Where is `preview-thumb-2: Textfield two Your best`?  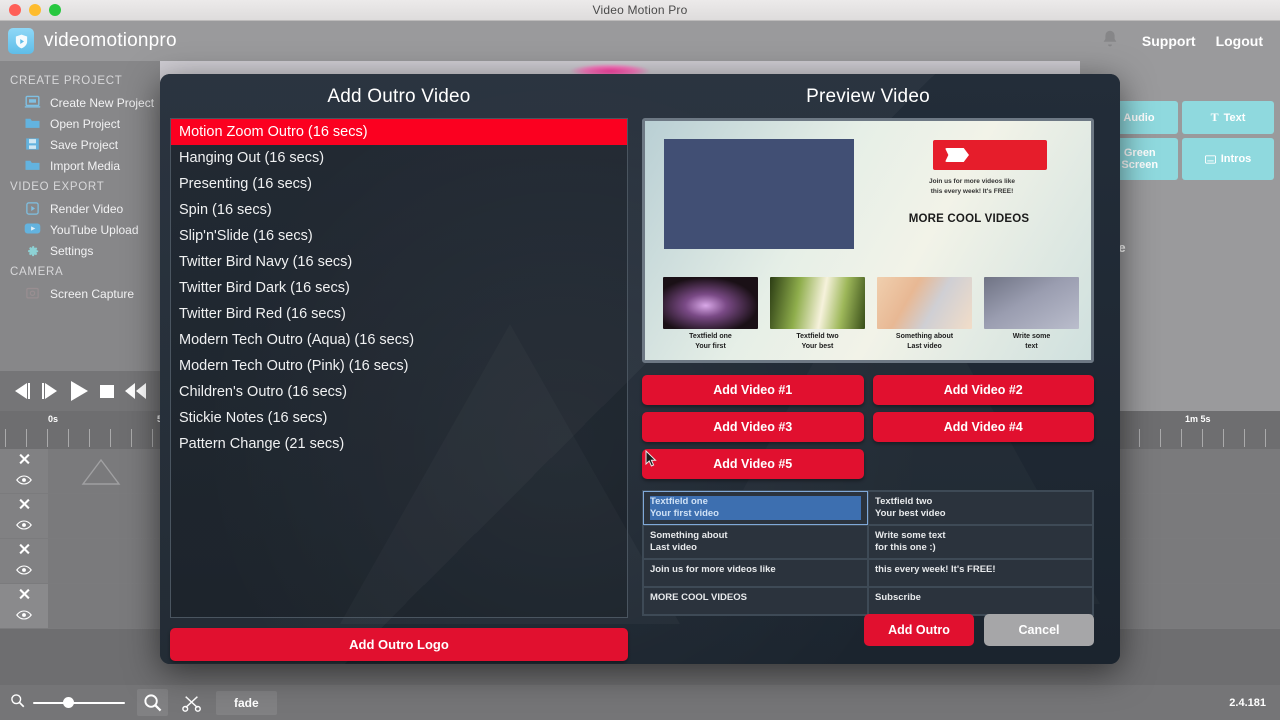 preview-thumb-2: Textfield two Your best is located at coordinates (817, 314).